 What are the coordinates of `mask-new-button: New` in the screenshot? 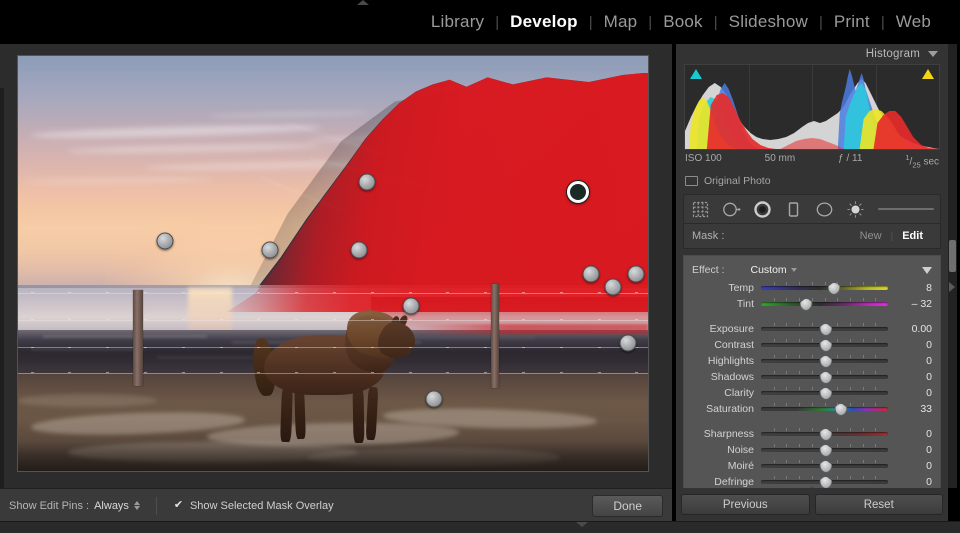 It's located at (871, 236).